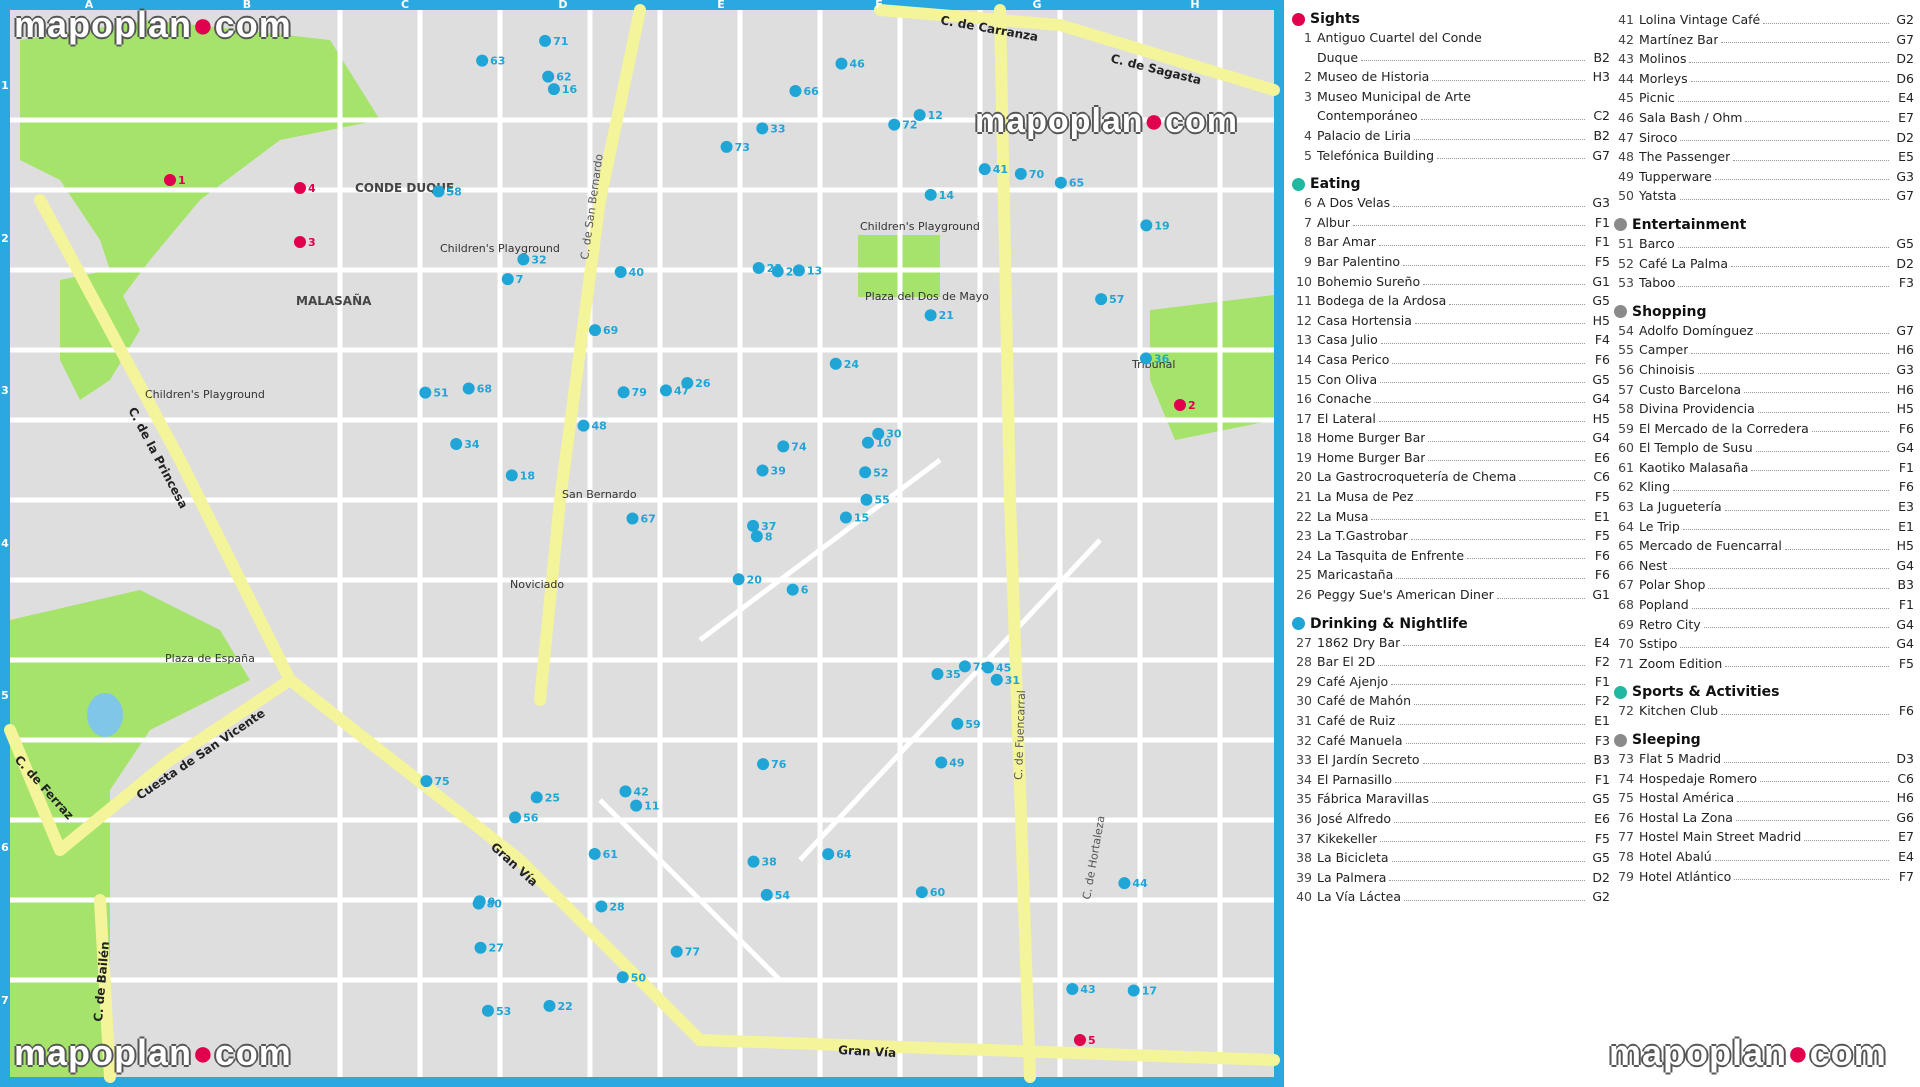  What do you see at coordinates (1764, 487) in the screenshot?
I see `legend-item: 62 Kling F6` at bounding box center [1764, 487].